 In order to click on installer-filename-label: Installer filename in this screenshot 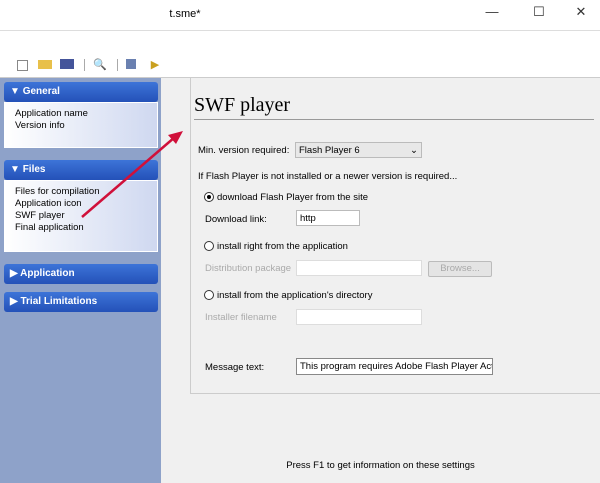, I will do `click(241, 317)`.